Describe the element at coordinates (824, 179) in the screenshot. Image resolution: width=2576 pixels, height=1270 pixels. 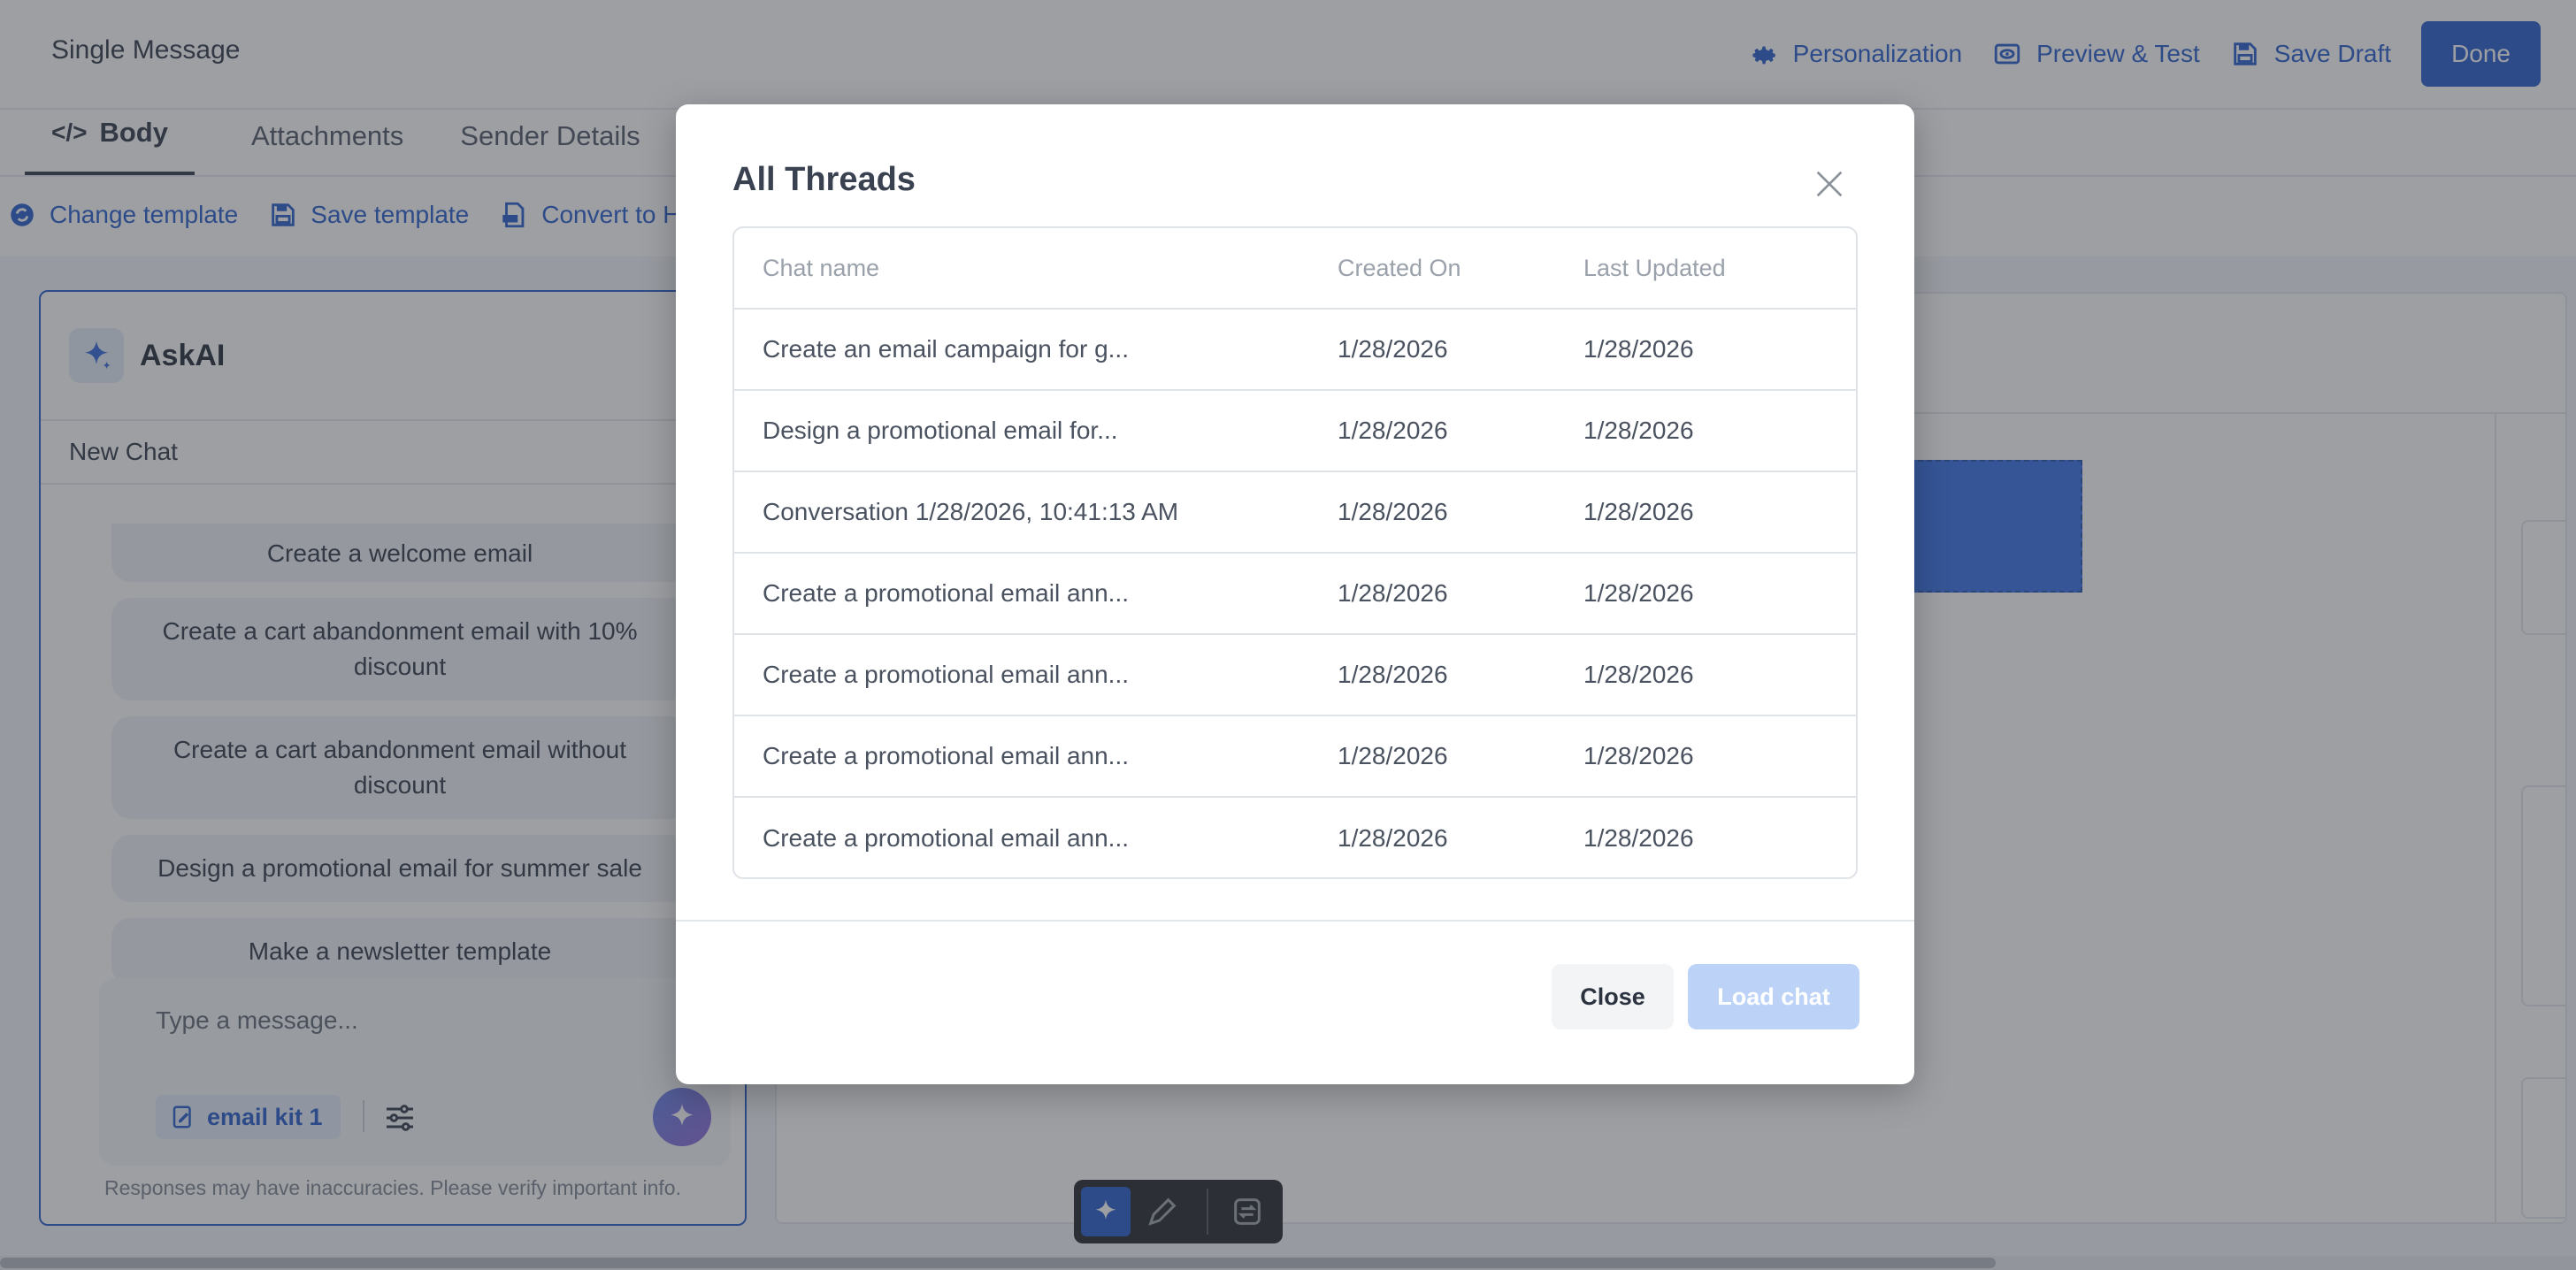
I see `modal-title: All Threads` at that location.